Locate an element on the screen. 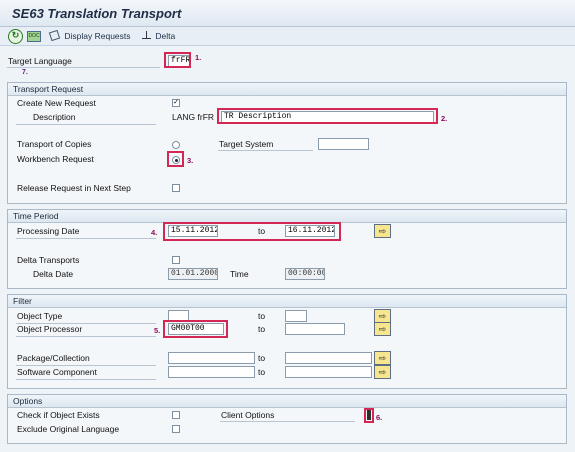 The image size is (575, 452). create-new-request-checkbox: ✓ is located at coordinates (176, 103).